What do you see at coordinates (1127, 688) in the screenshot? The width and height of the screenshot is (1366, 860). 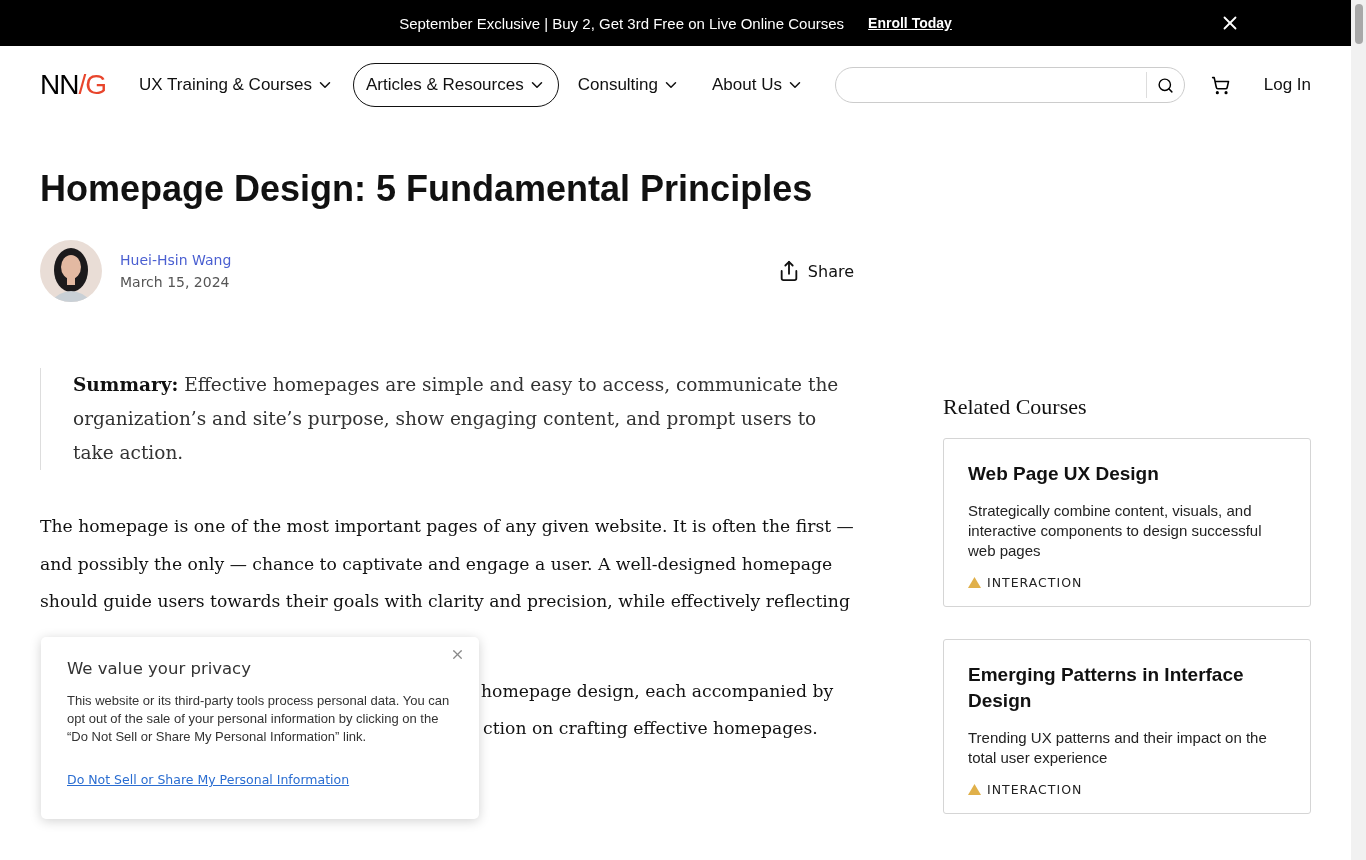 I see `course-title: Emerging Patterns in Interface Design` at bounding box center [1127, 688].